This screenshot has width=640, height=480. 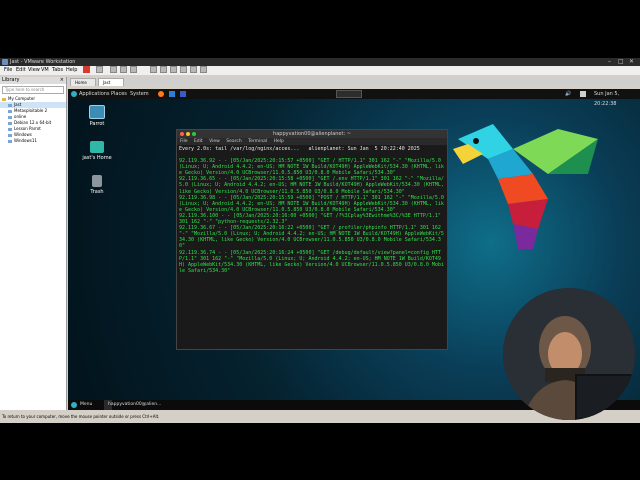 I want to click on workspace-switcher, so click(x=349, y=94).